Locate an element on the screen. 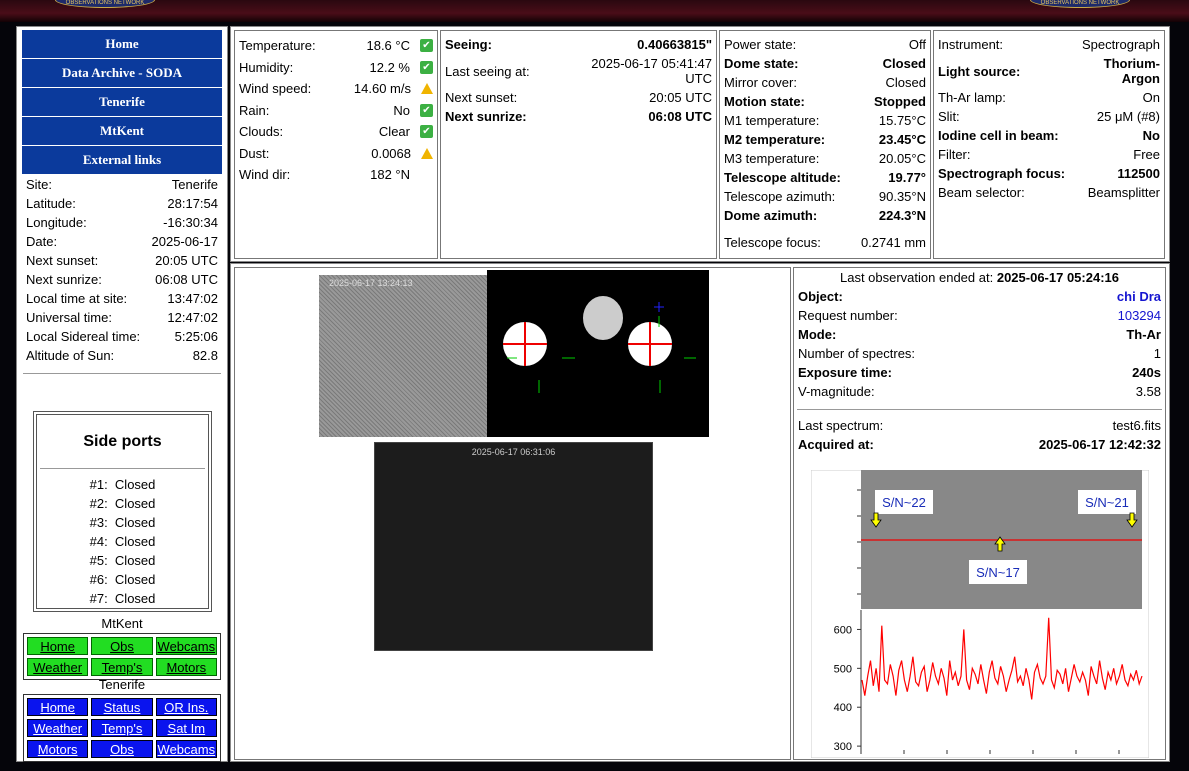 Image resolution: width=1189 pixels, height=771 pixels. site-row-date: Date: 2025-06-17 is located at coordinates (122, 241).